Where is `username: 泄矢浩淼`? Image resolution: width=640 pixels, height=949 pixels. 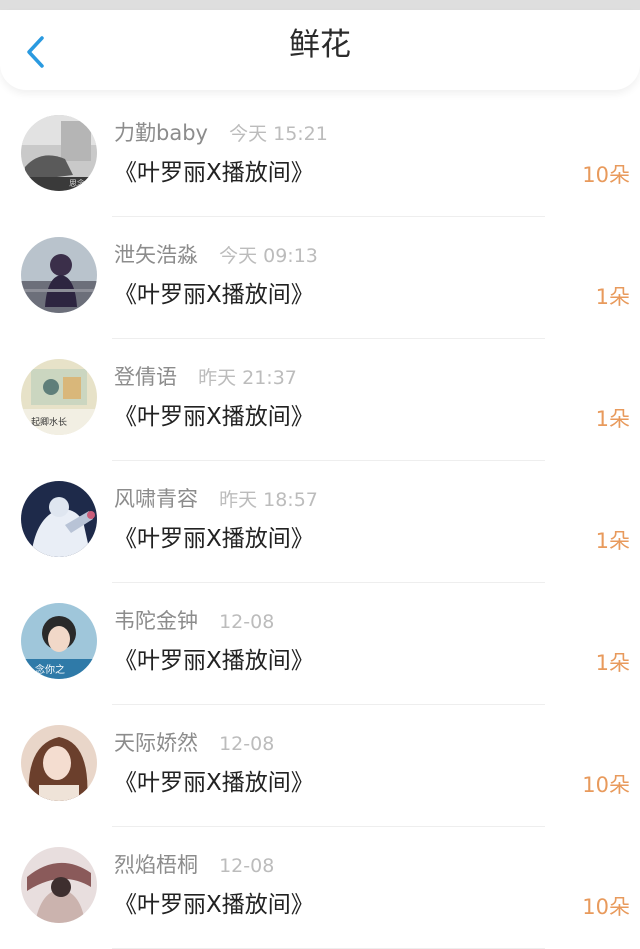 username: 泄矢浩淼 is located at coordinates (156, 255).